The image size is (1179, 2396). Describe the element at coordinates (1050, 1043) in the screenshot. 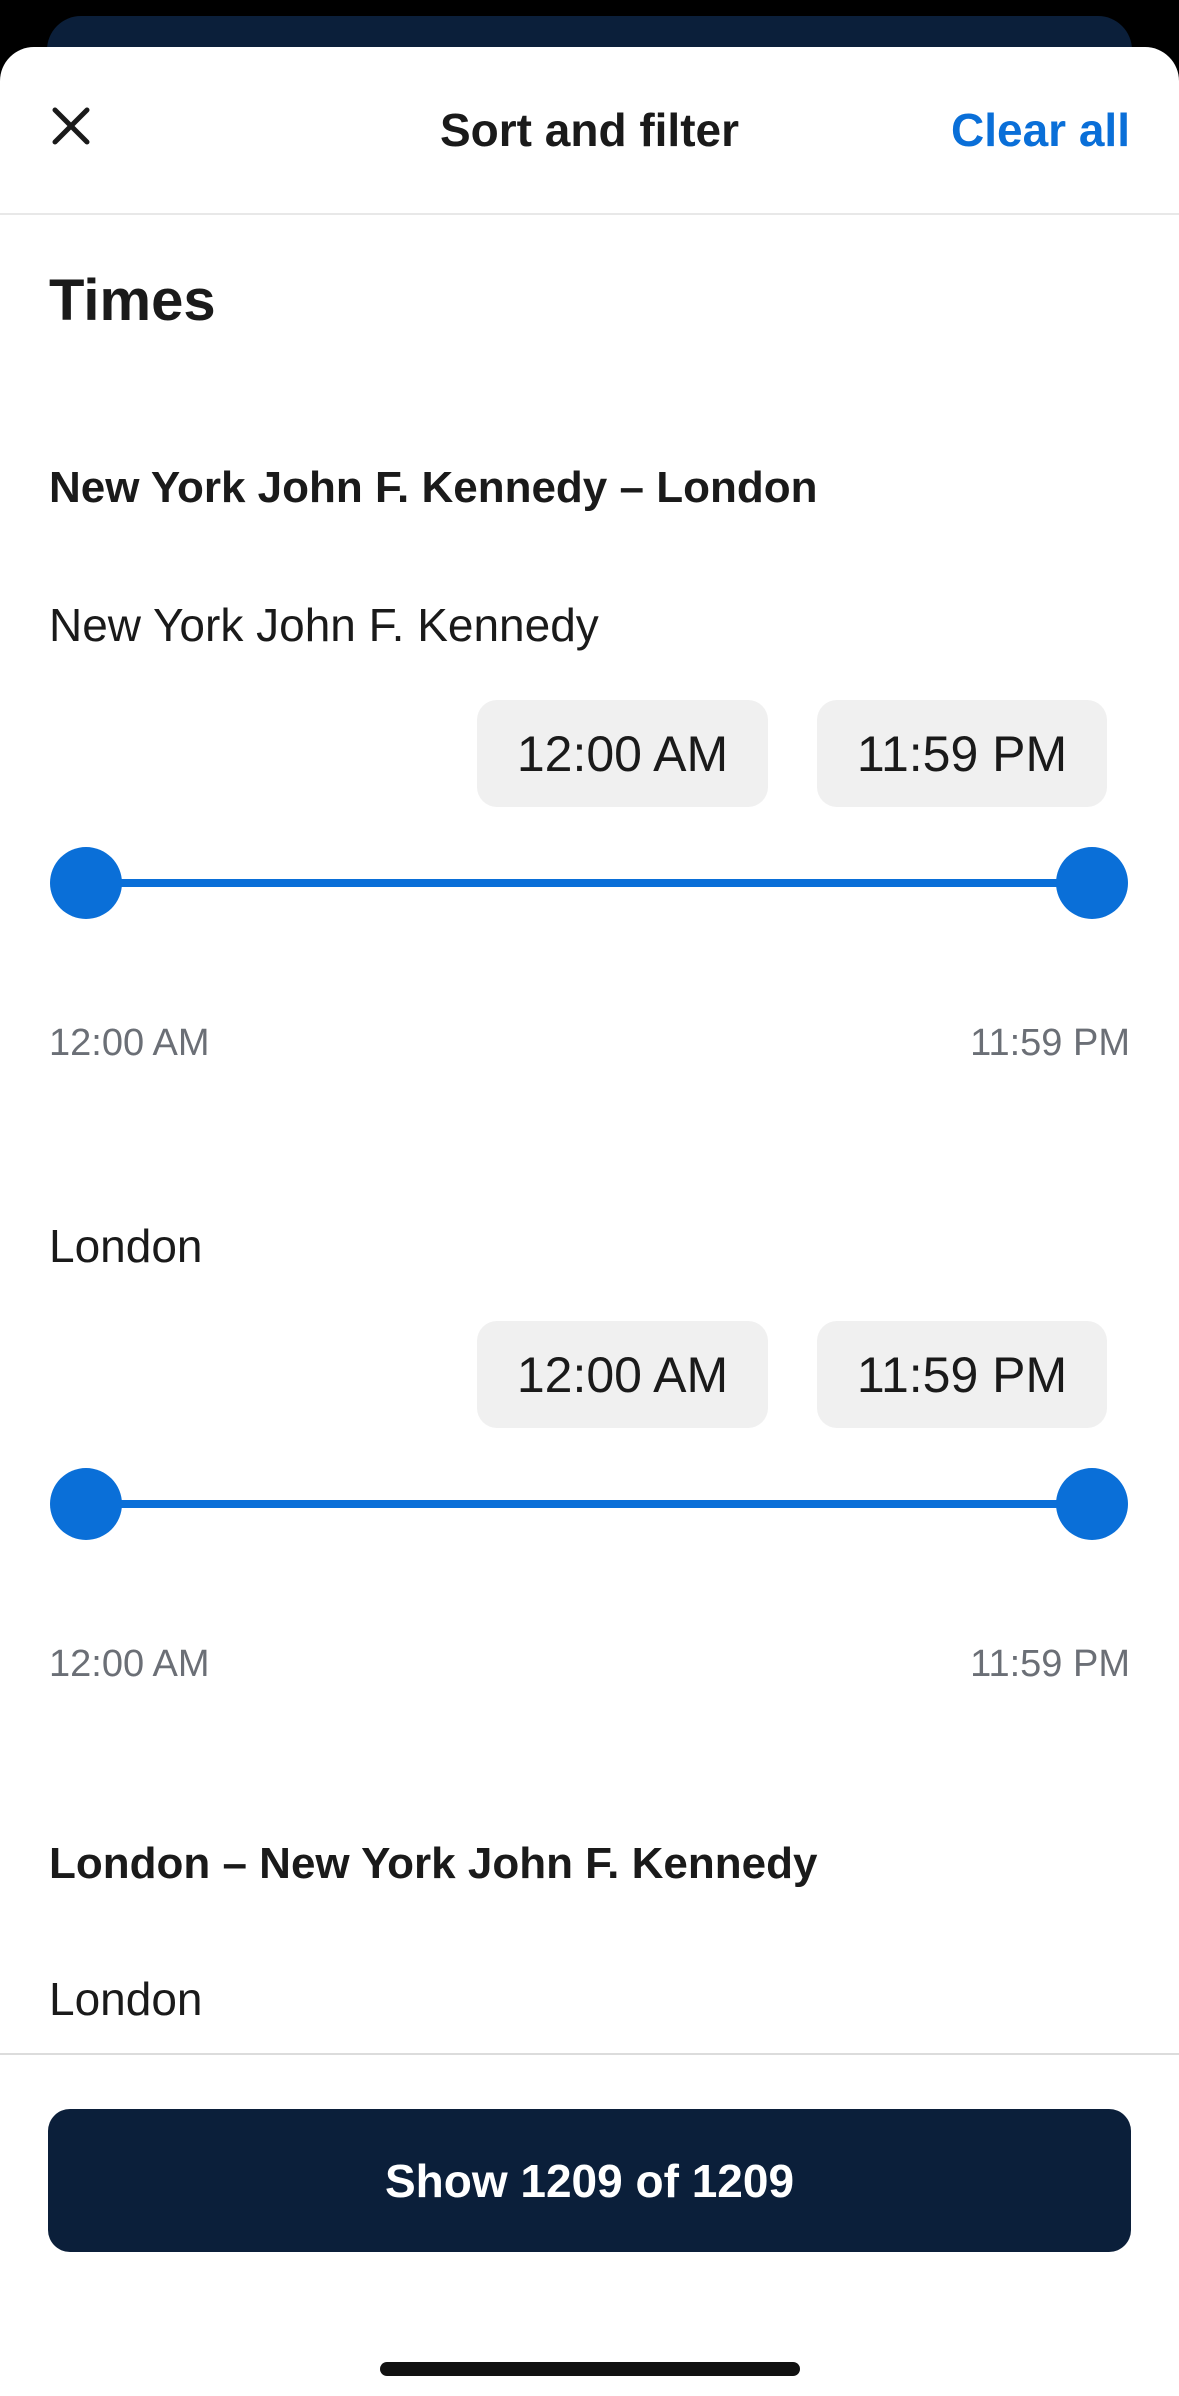

I see `slider-max-label-jfk: 11:59 PM` at that location.